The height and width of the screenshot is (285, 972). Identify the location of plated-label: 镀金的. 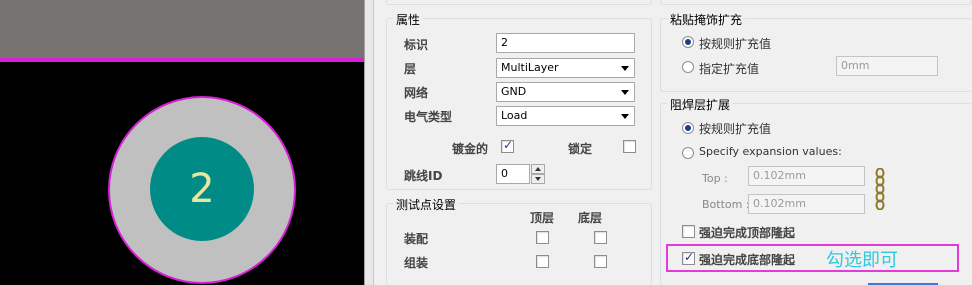
(470, 149).